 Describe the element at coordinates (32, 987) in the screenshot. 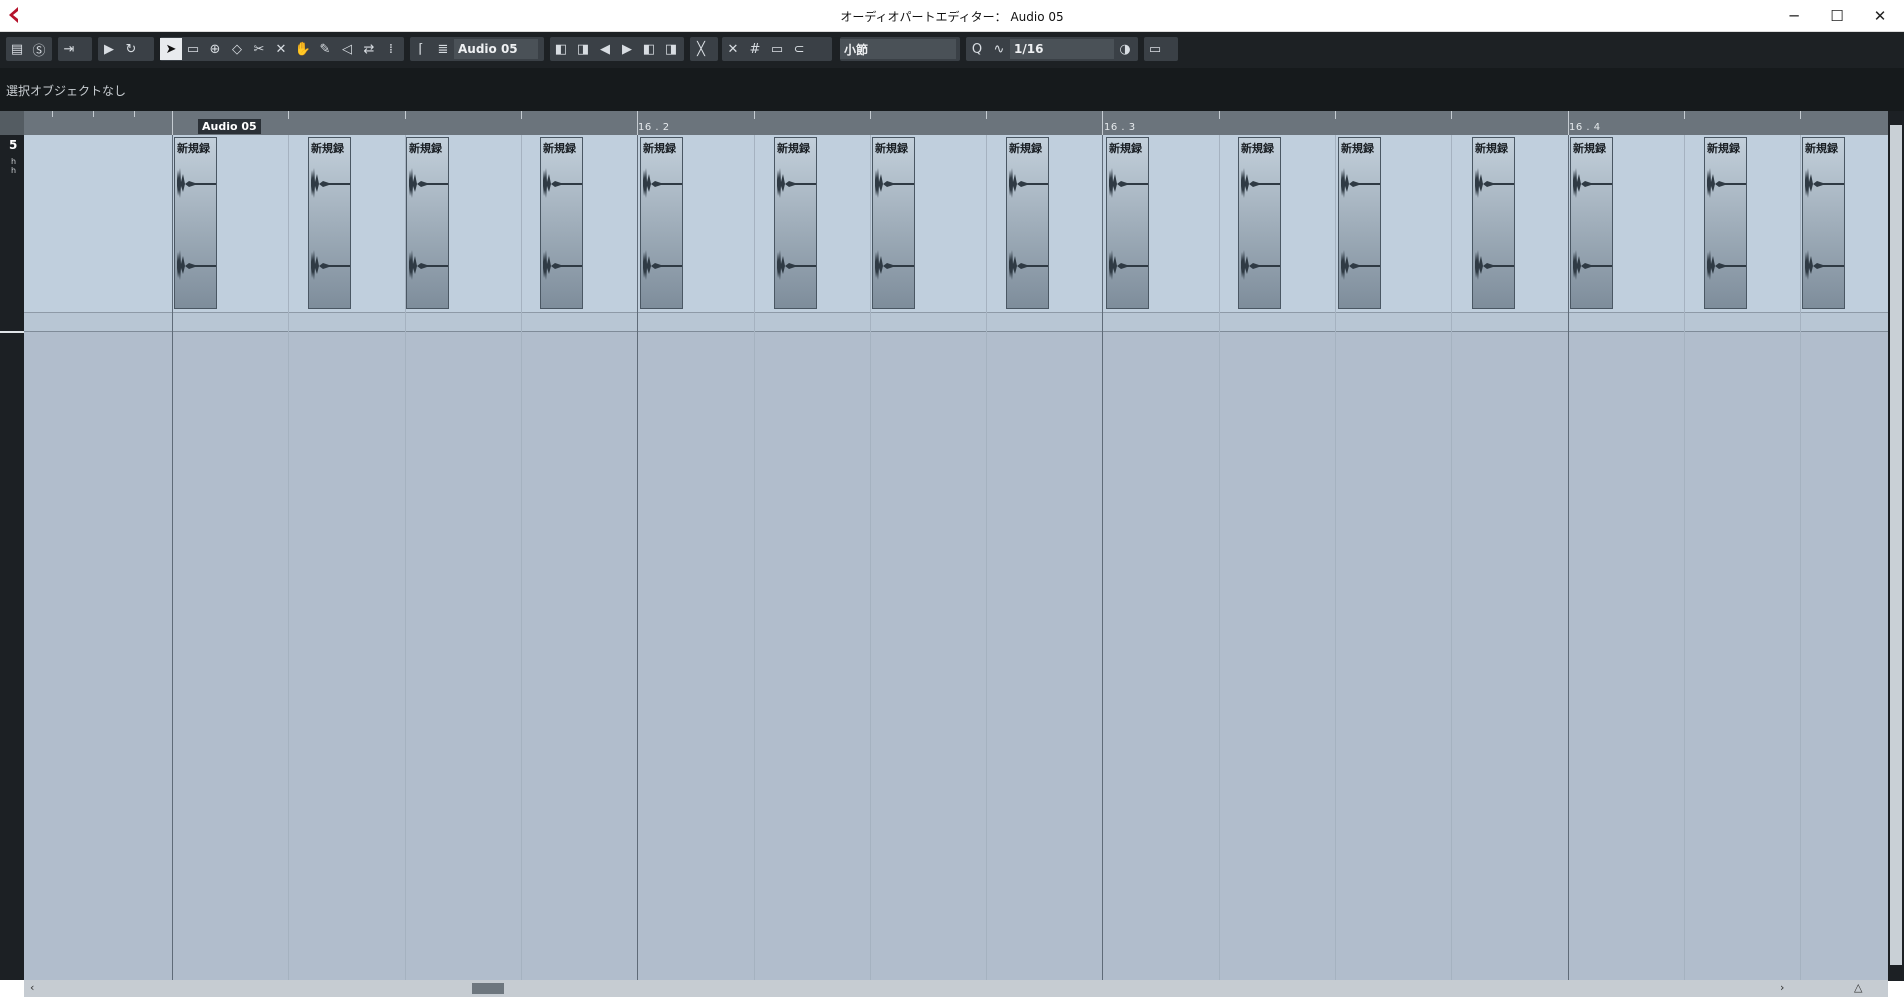

I see `scroll-left-icon: ‹` at that location.